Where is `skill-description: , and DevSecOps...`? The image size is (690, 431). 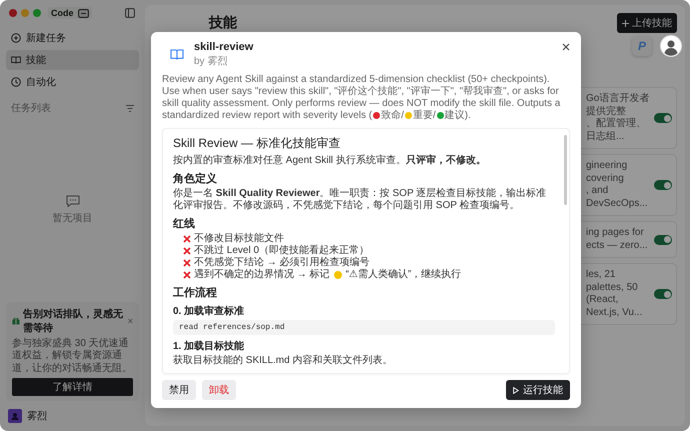 skill-description: , and DevSecOps... is located at coordinates (617, 197).